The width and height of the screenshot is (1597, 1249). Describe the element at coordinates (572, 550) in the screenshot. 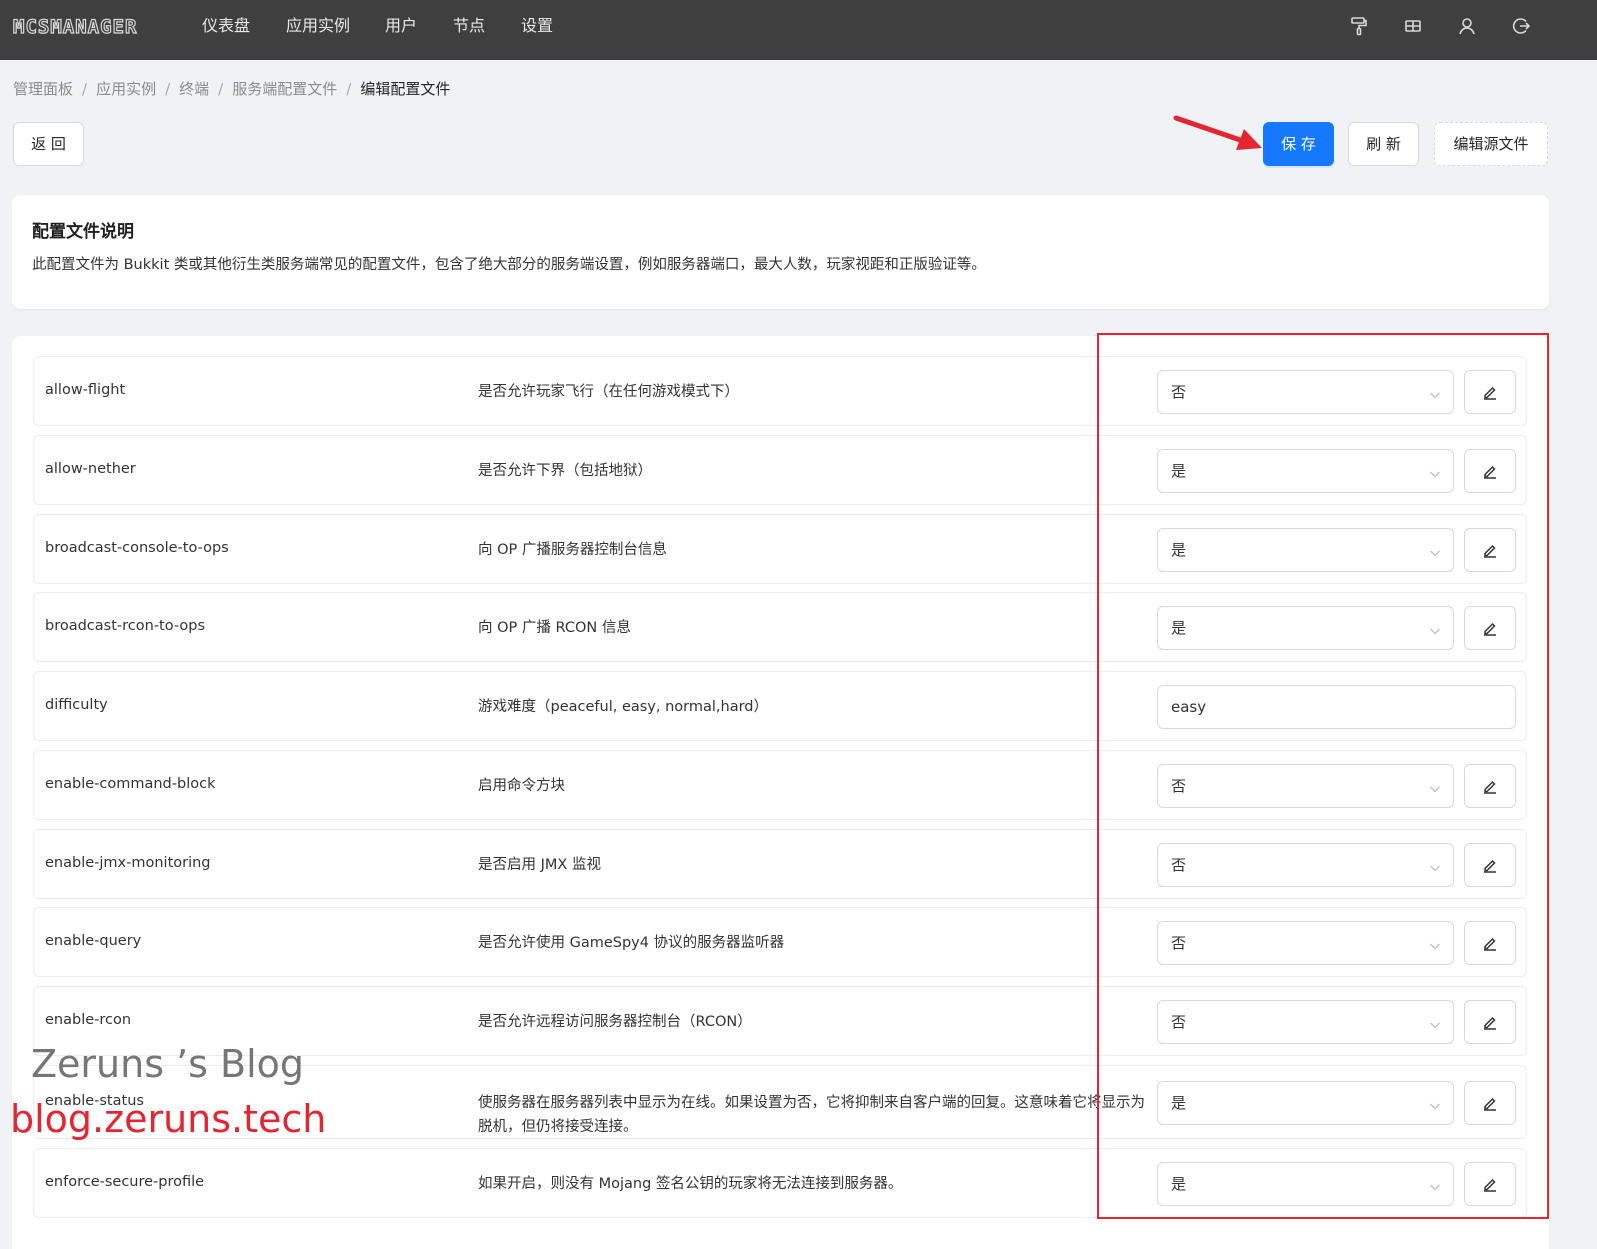

I see `setting-description: 向 OP 广播服务器控制台信息` at that location.